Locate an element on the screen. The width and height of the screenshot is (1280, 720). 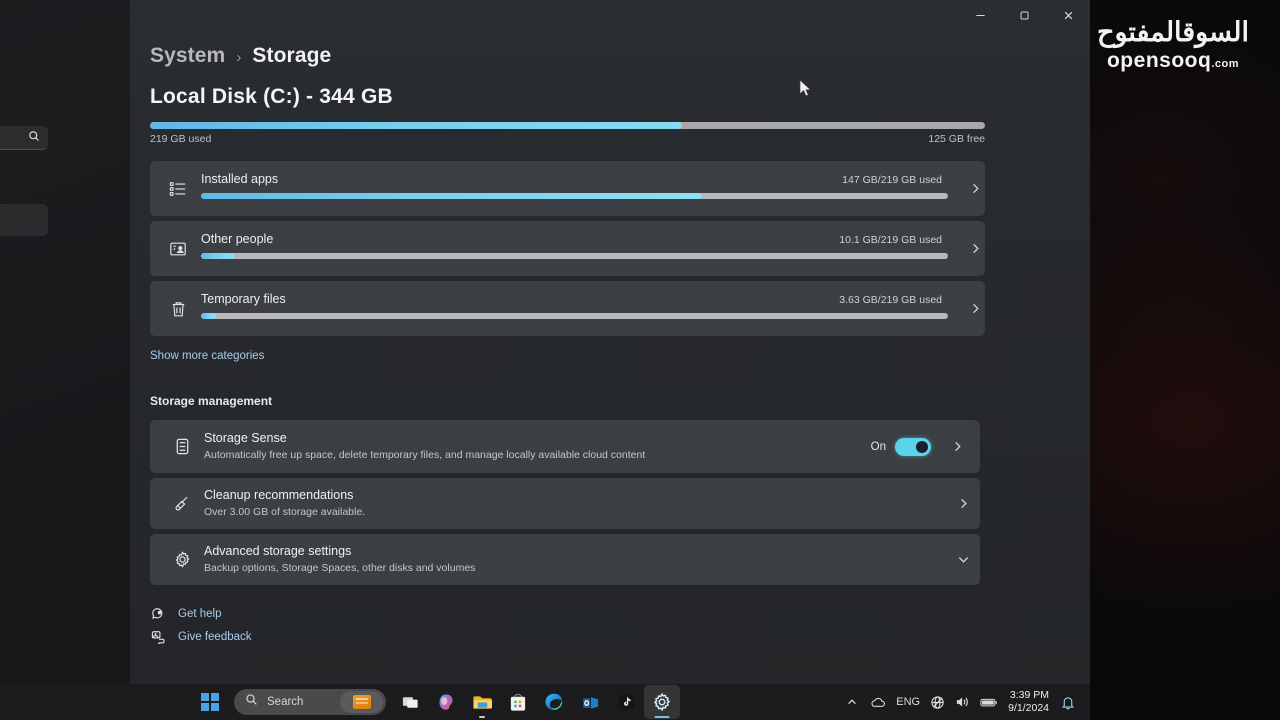
storage-category-value: 10.1 GB/219 GB used is located at coordinates (890, 240).